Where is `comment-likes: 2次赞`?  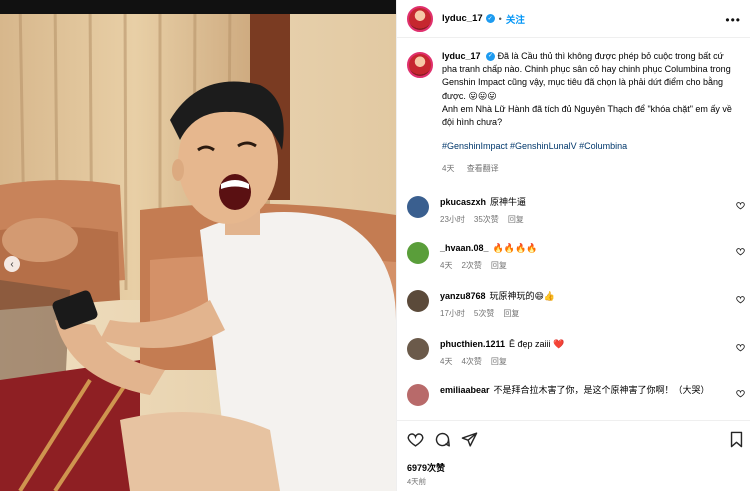
comment-likes: 2次赞 is located at coordinates (471, 265).